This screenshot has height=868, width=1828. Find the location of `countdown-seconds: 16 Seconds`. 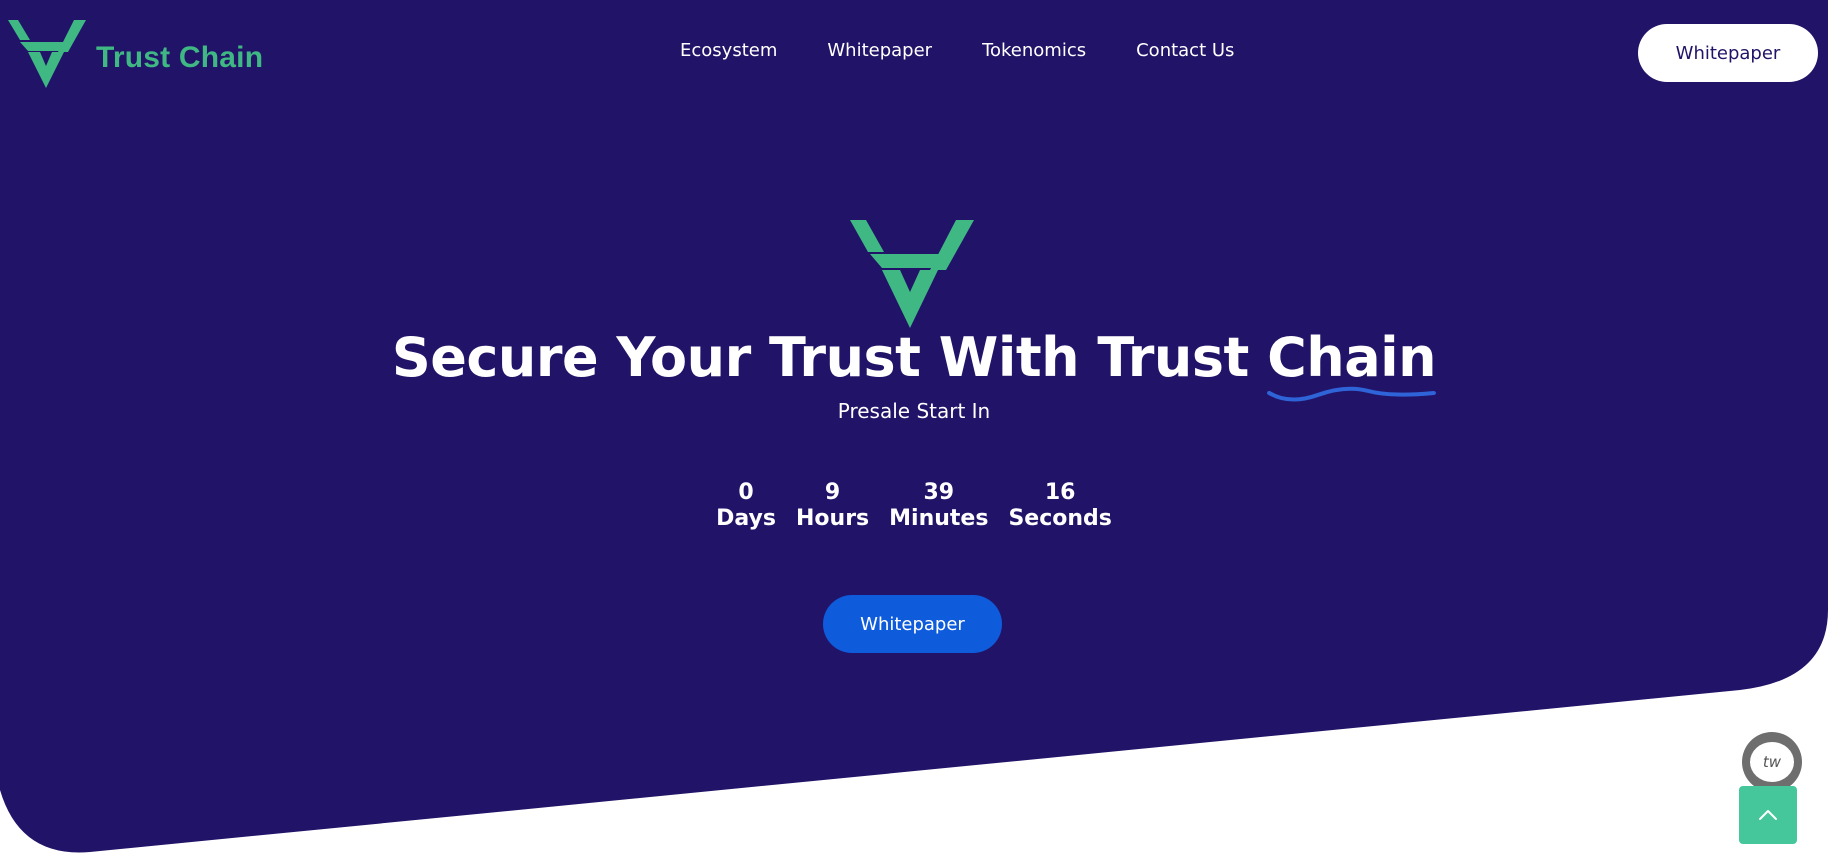

countdown-seconds: 16 Seconds is located at coordinates (1059, 506).